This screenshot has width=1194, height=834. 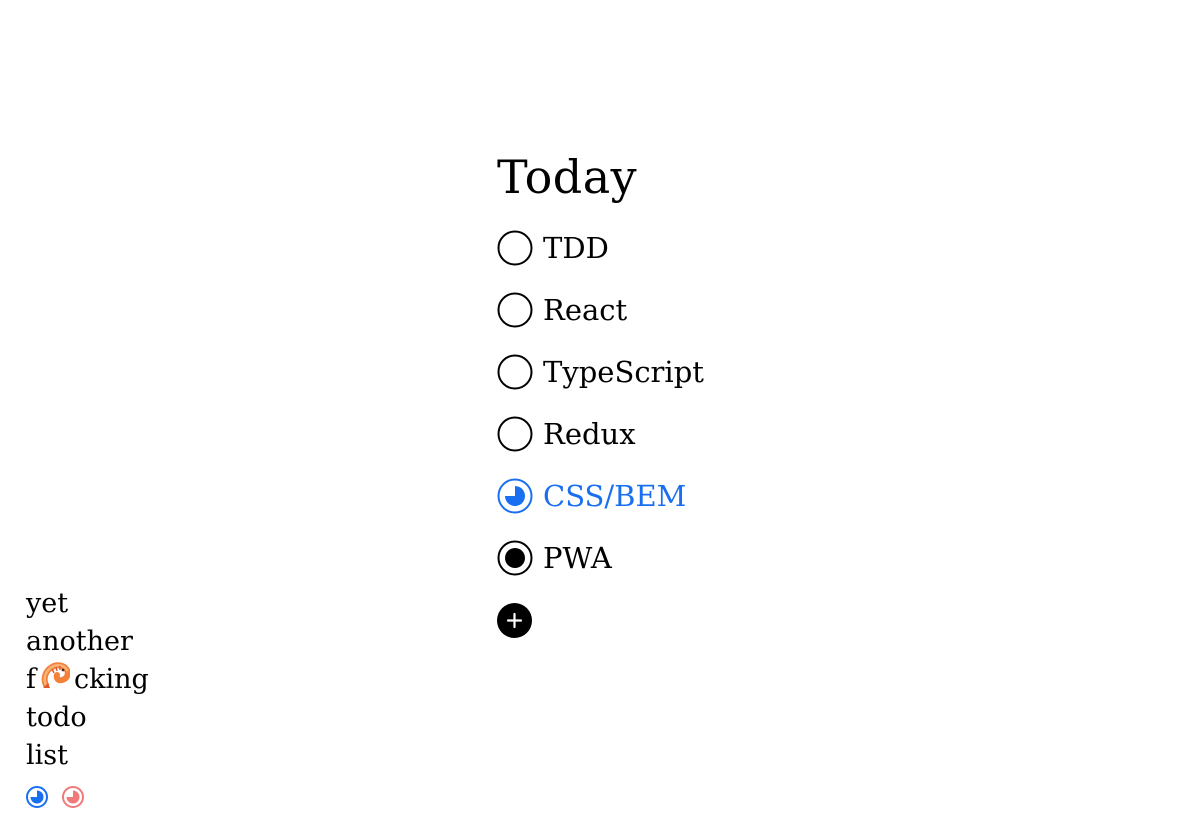 What do you see at coordinates (585, 310) in the screenshot?
I see `todo-item-label: React` at bounding box center [585, 310].